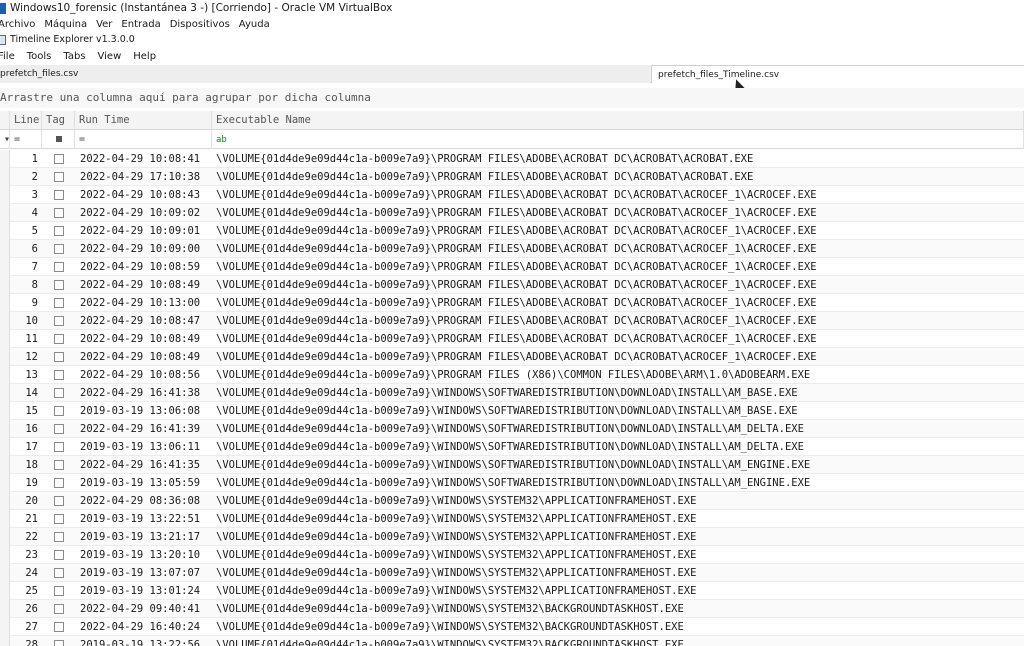  Describe the element at coordinates (254, 24) in the screenshot. I see `vbox-menu-ayuda: Ayuda` at that location.